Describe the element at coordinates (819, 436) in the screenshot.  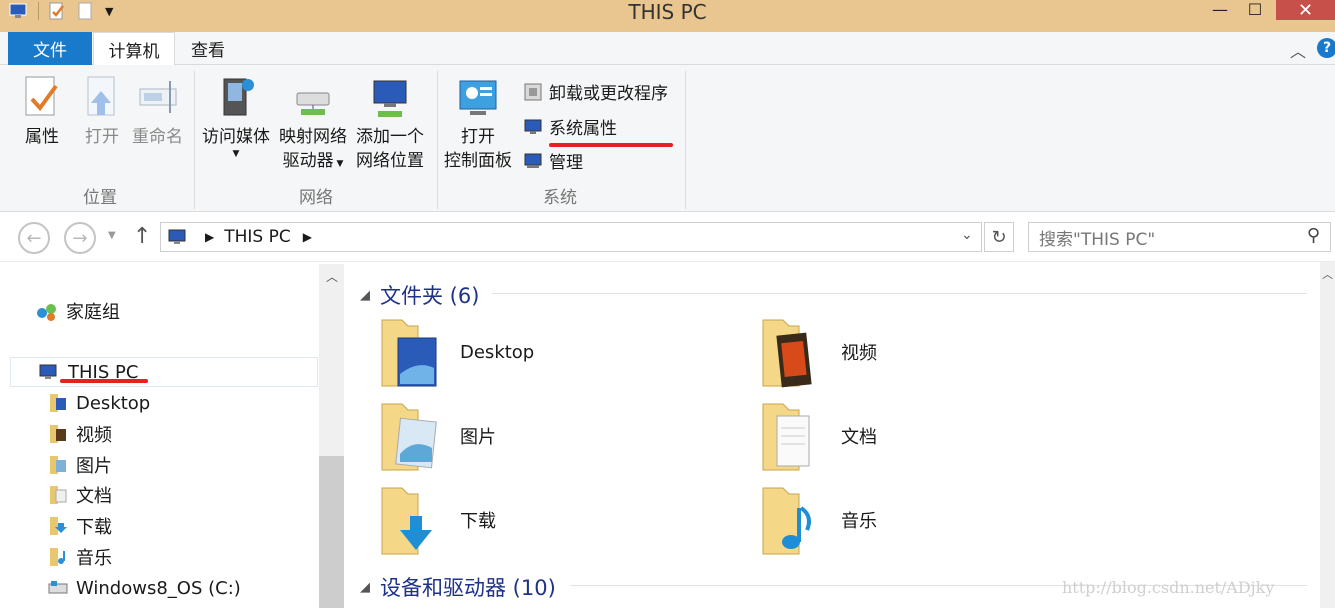
I see `folder-documents: 文档` at that location.